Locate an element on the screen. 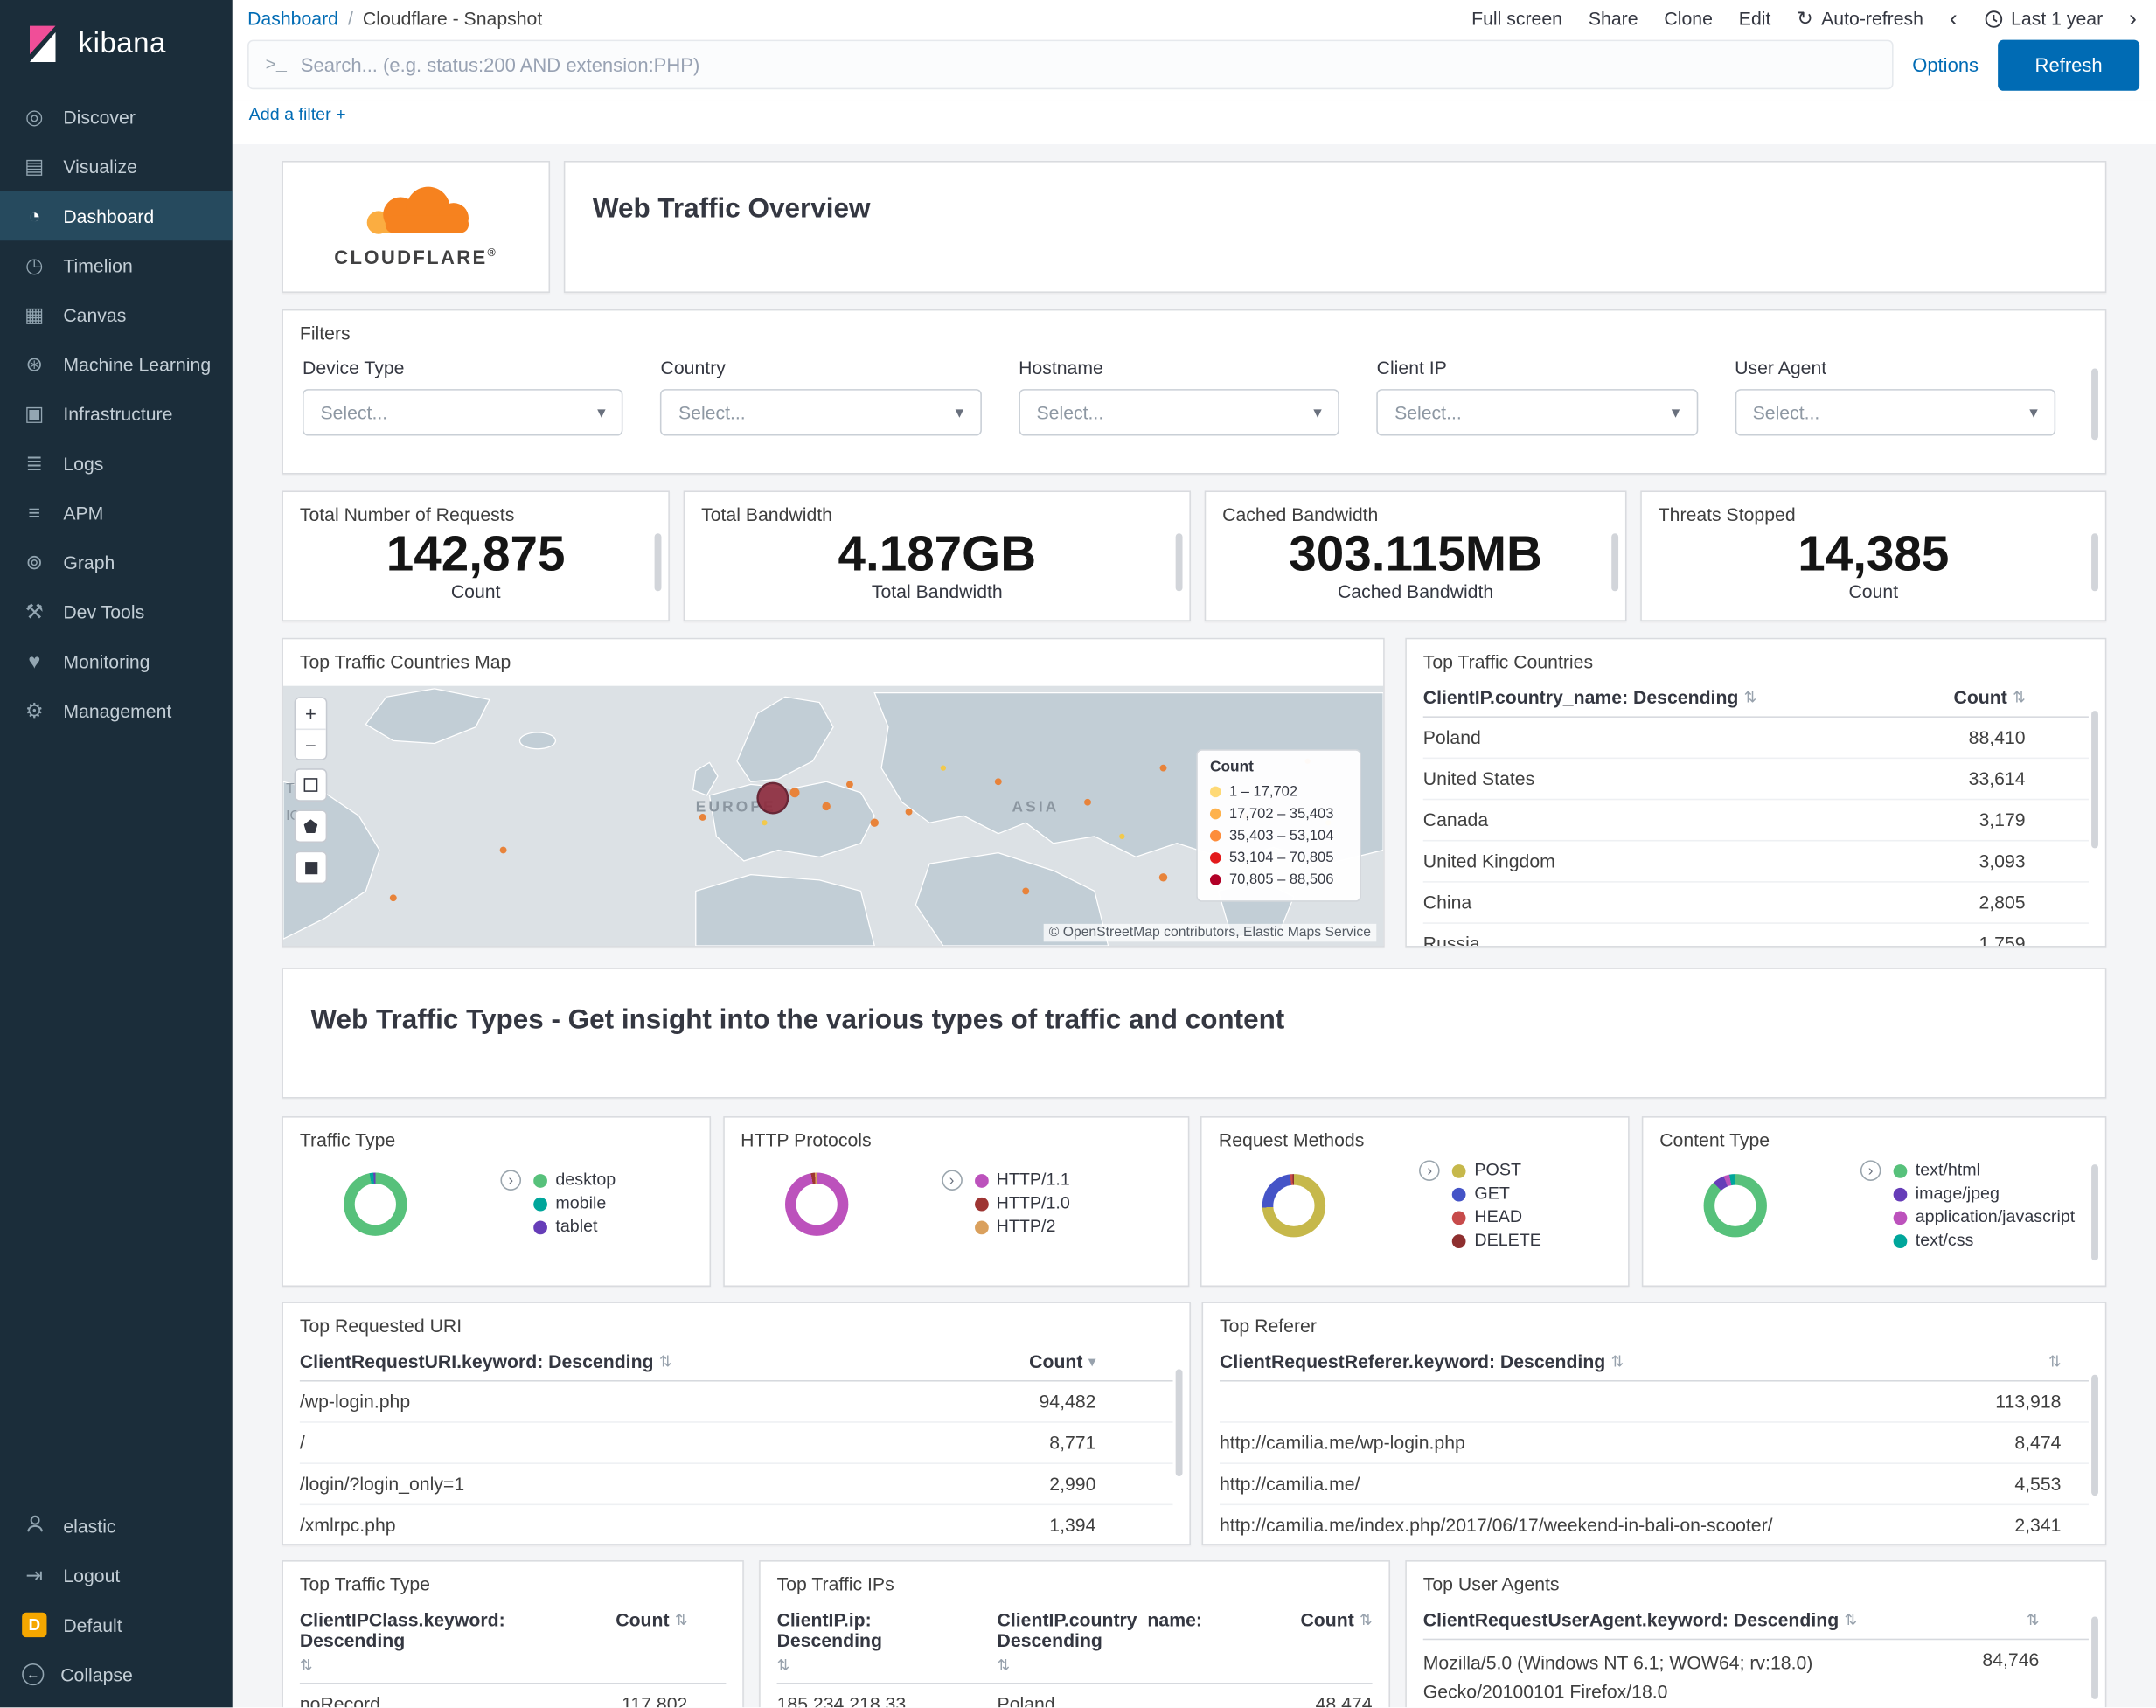  legend-item: HTTP/1.0 is located at coordinates (1022, 1204).